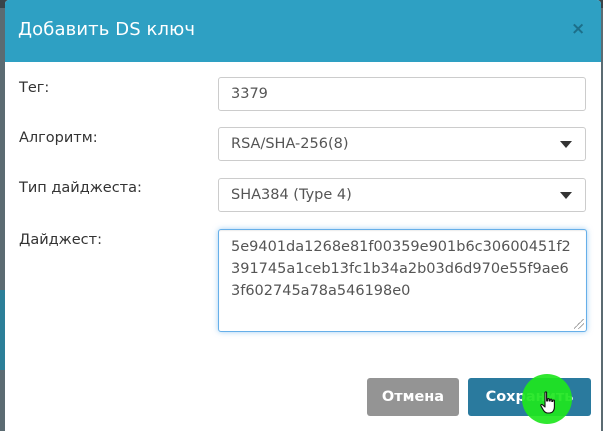 This screenshot has height=431, width=603. Describe the element at coordinates (60, 240) in the screenshot. I see `digest-label: Дайджест:` at that location.